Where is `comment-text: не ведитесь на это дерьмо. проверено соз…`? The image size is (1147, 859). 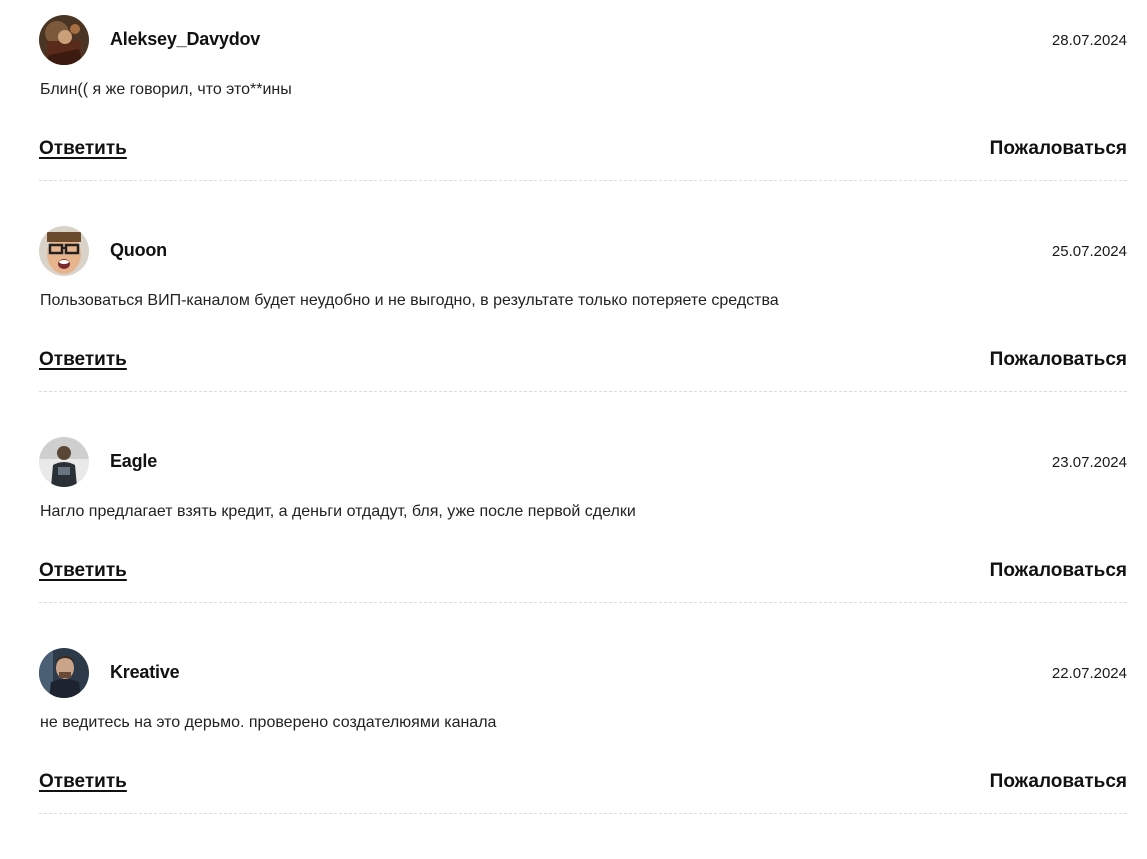 comment-text: не ведитесь на это дерьмо. проверено соз… is located at coordinates (268, 722).